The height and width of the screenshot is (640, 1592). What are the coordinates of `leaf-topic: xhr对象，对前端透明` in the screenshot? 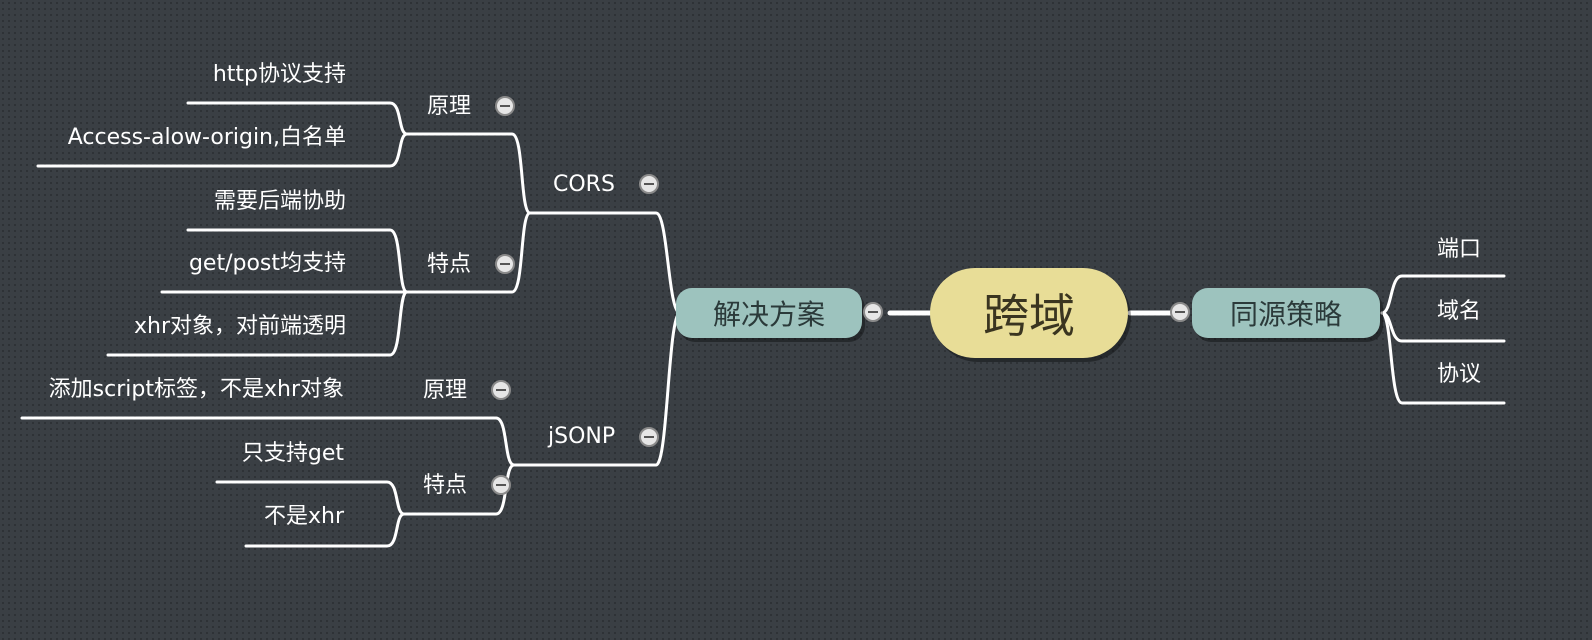 It's located at (240, 327).